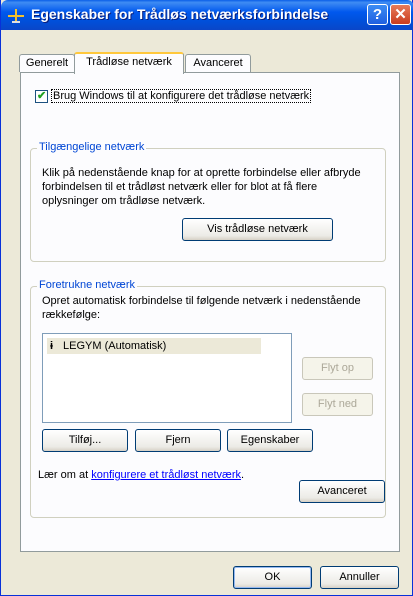  Describe the element at coordinates (47, 63) in the screenshot. I see `tab-general: Generelt` at that location.